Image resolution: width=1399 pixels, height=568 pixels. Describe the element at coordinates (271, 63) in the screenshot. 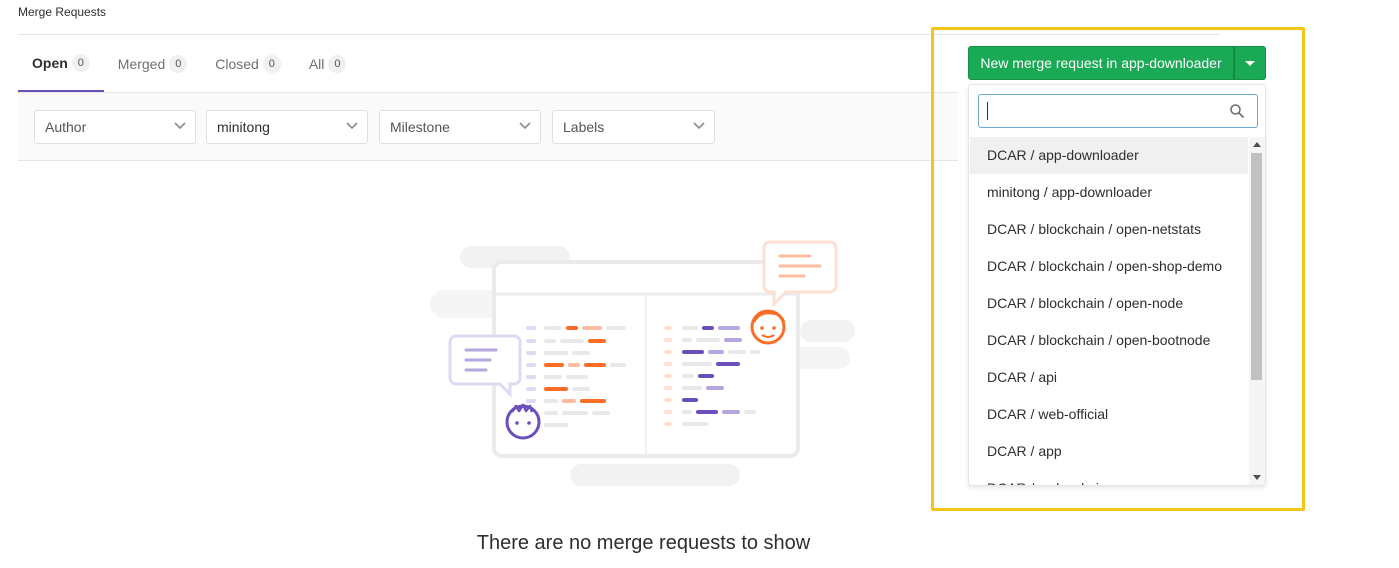

I see `tab-closed-count: 0` at that location.